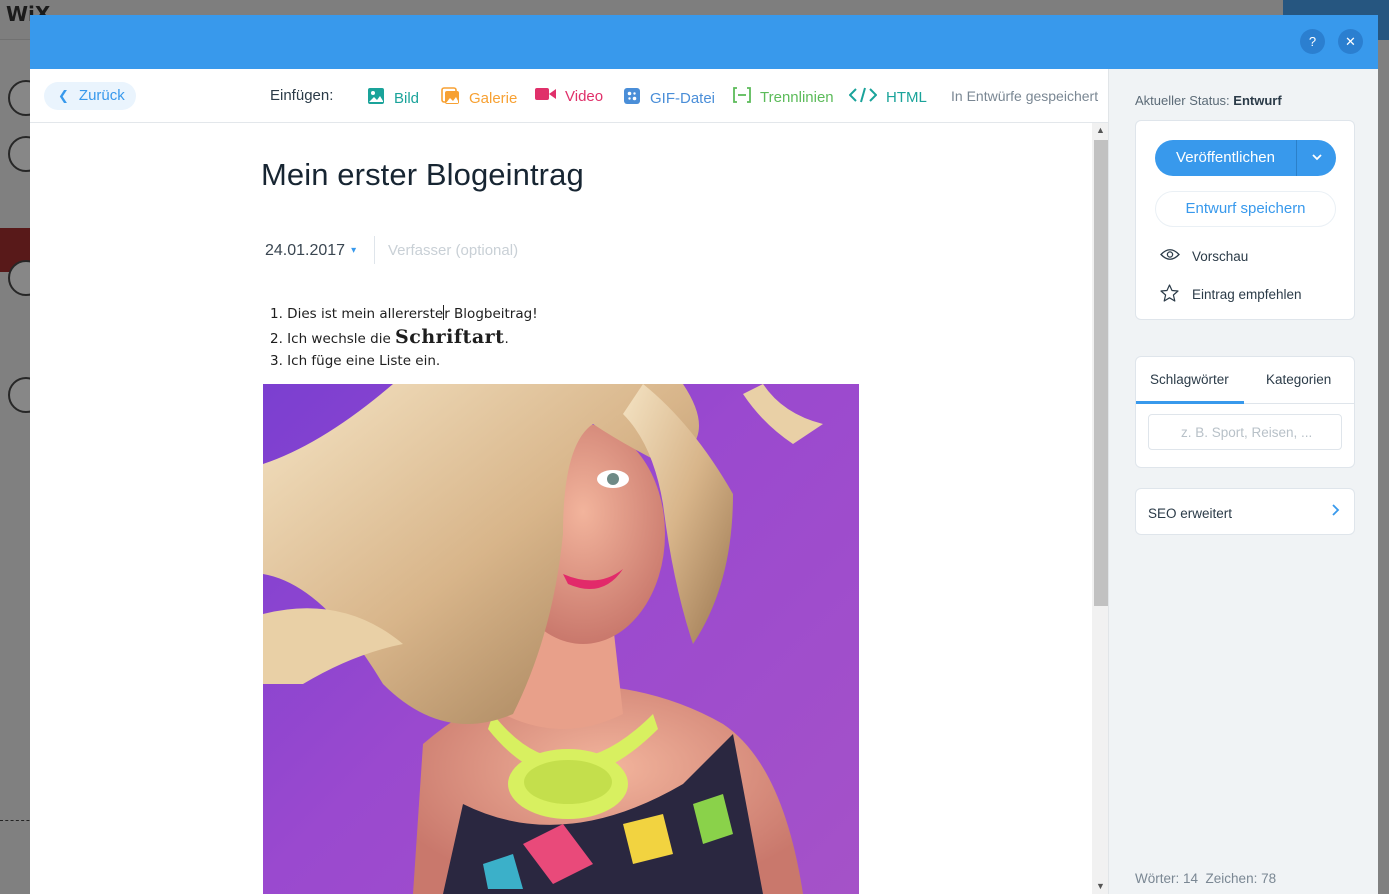 This screenshot has width=1389, height=894. I want to click on words-count: Wörter: 14, so click(1167, 878).